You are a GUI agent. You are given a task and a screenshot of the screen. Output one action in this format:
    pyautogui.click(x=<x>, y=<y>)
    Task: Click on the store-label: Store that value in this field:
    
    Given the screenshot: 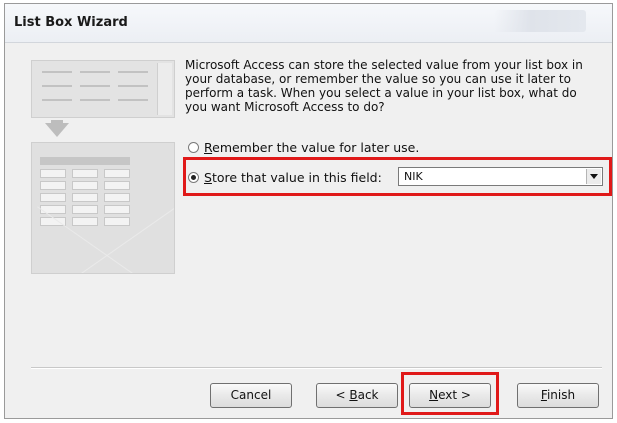 What is the action you would take?
    pyautogui.click(x=293, y=177)
    